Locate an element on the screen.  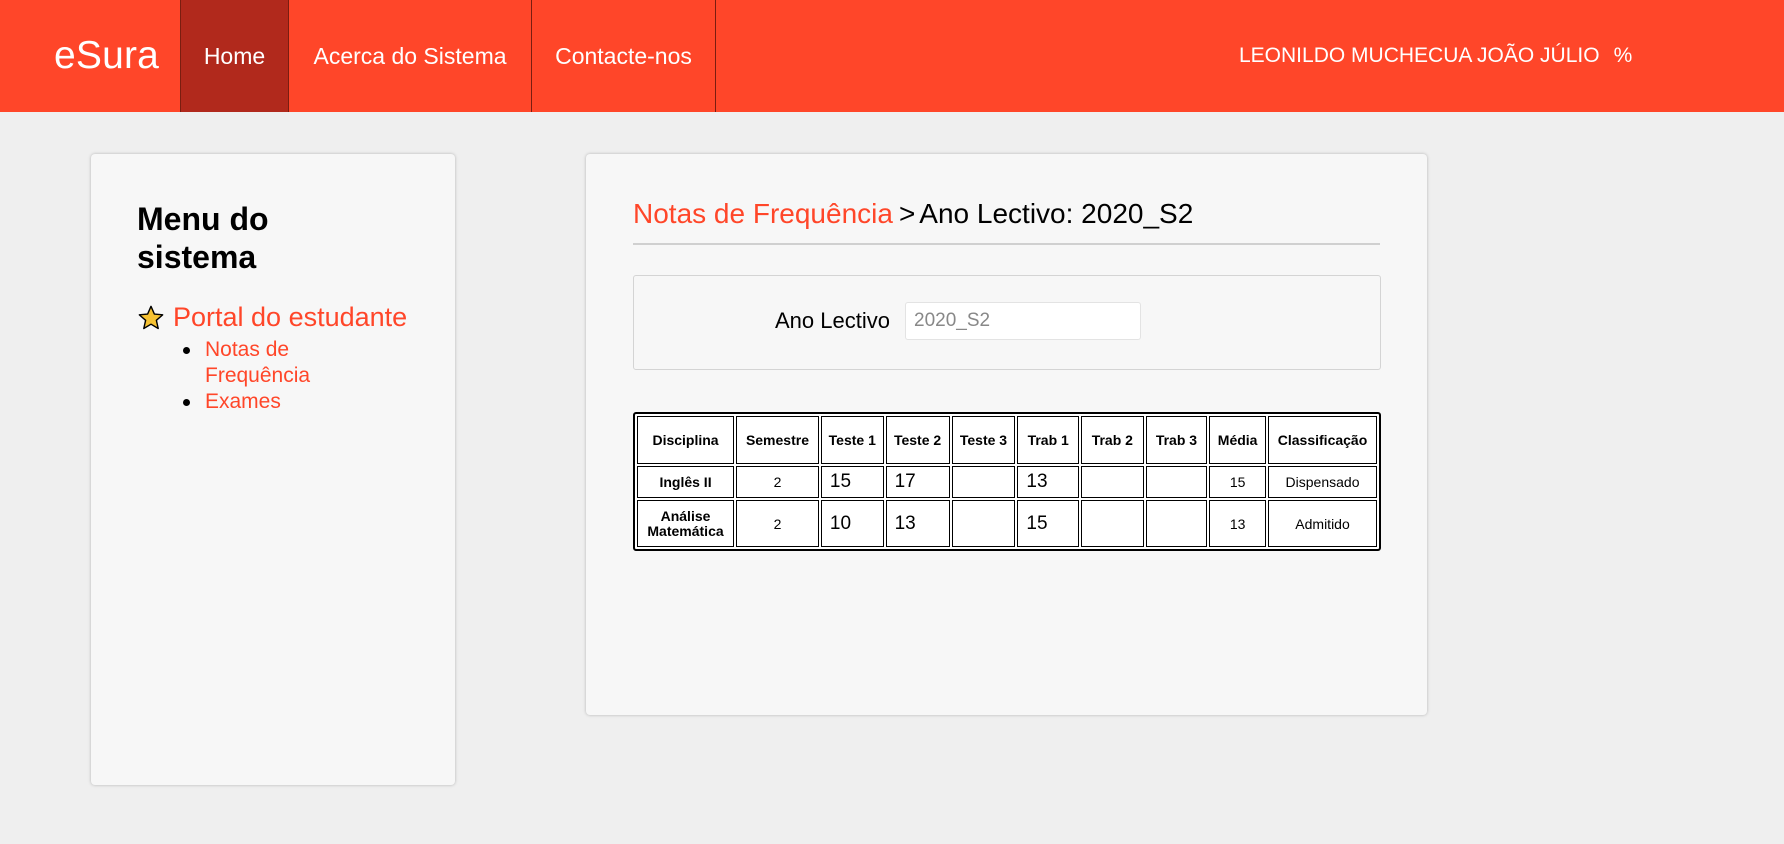
col-trab-3: Trab 3 is located at coordinates (1176, 440).